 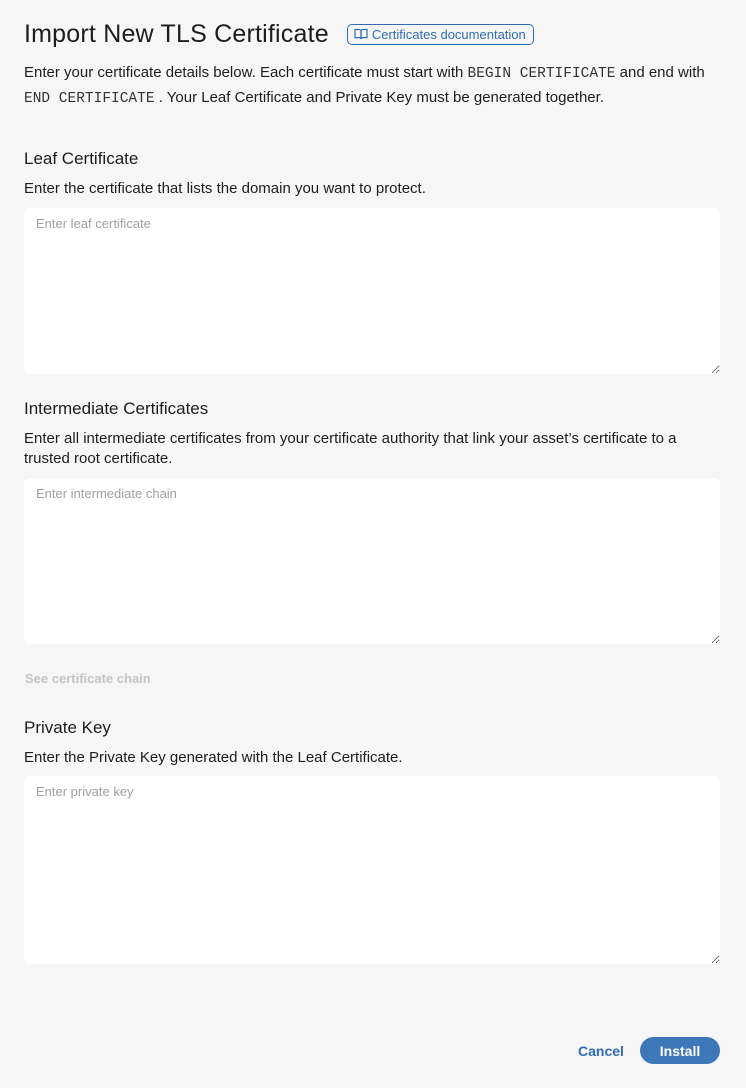 I want to click on end-certificate-code: END CERTIFICATE, so click(x=89, y=99).